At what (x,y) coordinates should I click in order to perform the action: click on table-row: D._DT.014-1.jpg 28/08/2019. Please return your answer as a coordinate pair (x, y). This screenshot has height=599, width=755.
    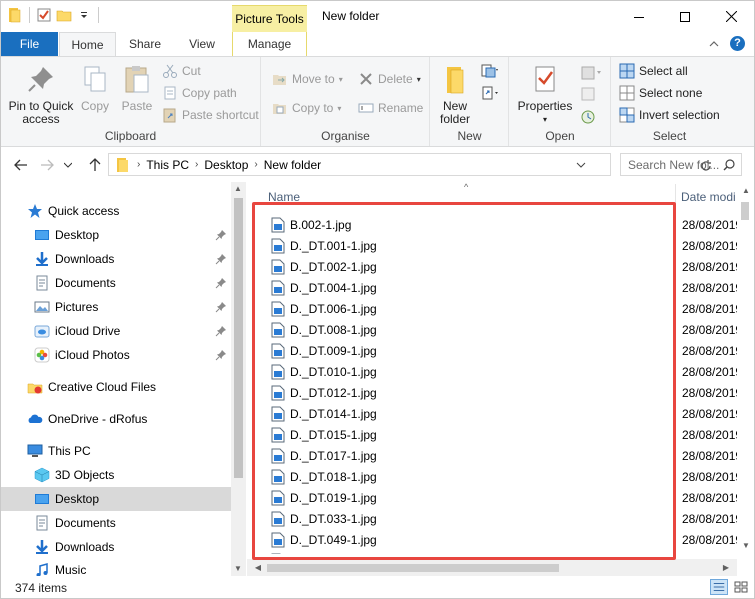
    Looking at the image, I should click on (492, 413).